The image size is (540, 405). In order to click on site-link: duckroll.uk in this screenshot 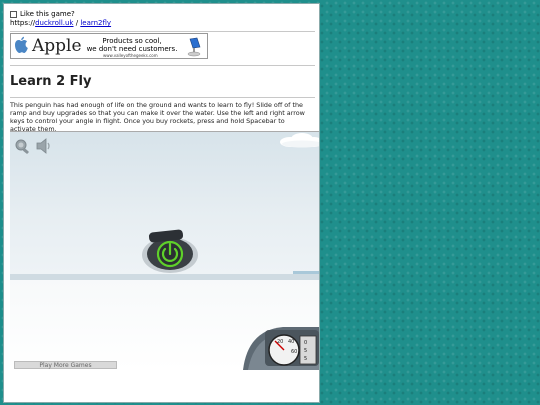, I will do `click(54, 23)`.